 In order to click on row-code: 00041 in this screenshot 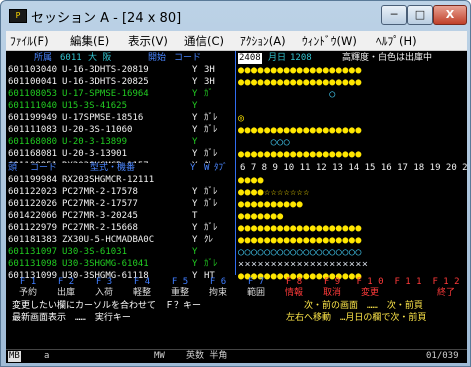, I will do `click(43, 82)`.